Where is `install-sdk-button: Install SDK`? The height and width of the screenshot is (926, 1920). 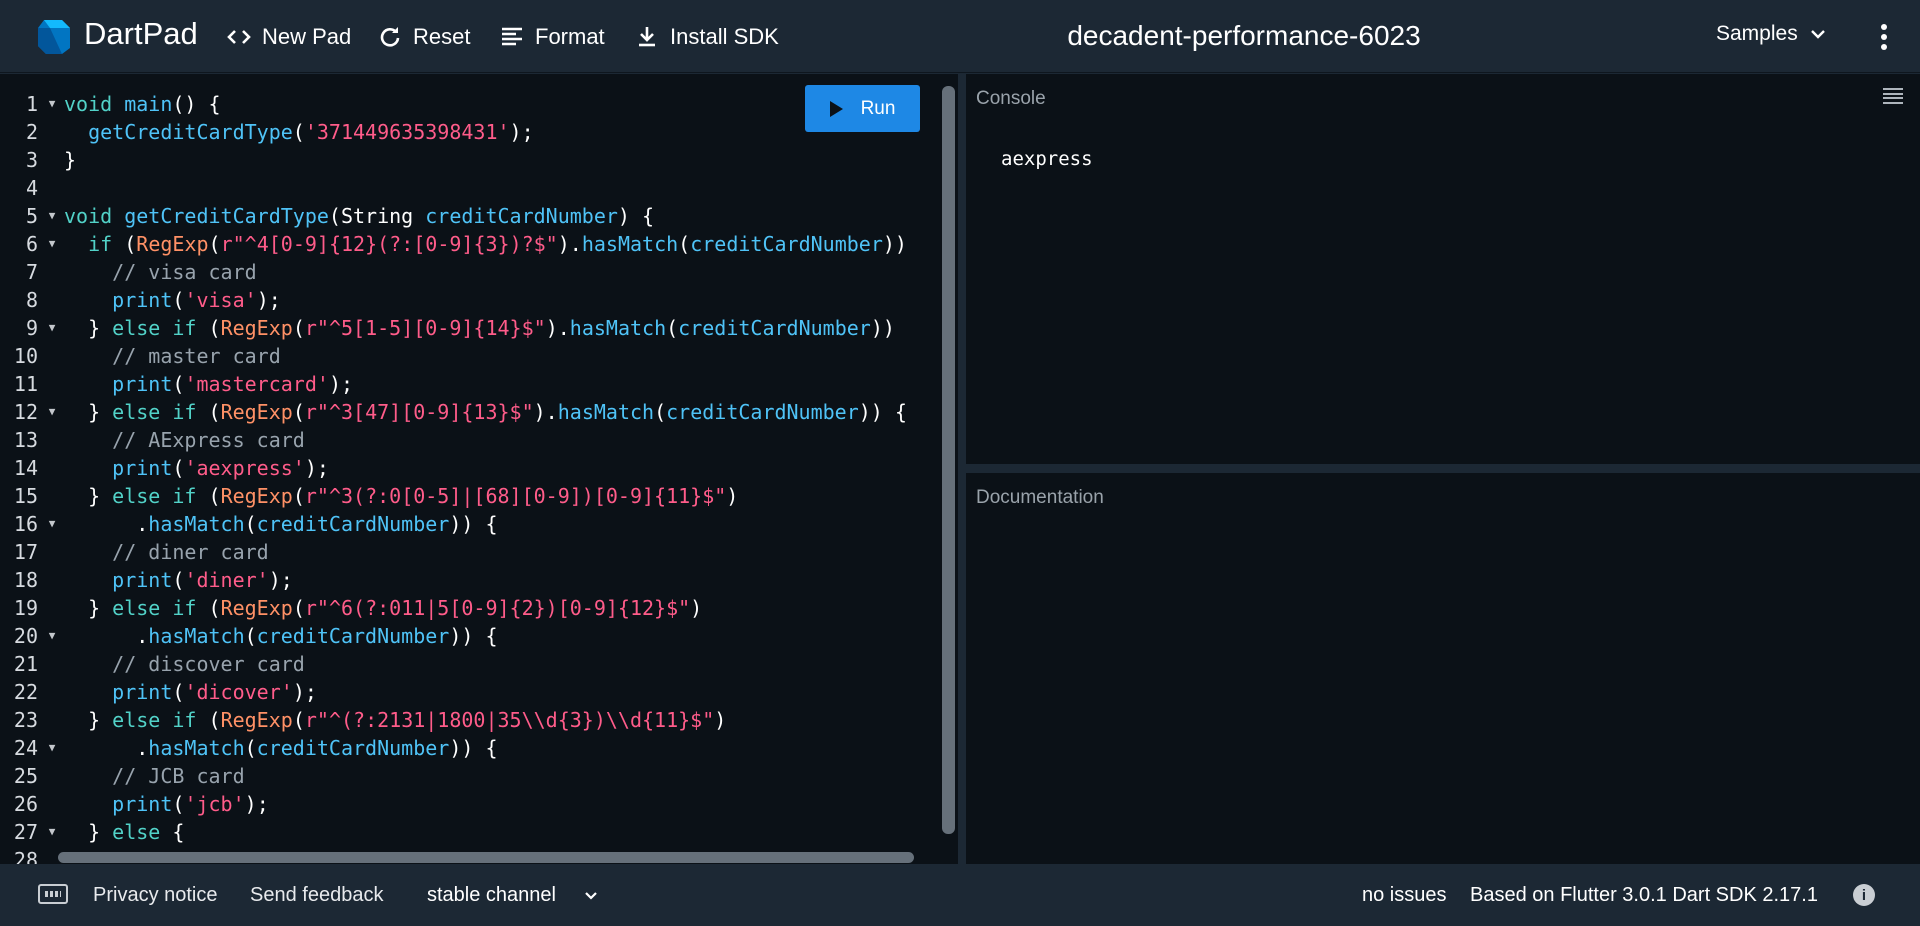 install-sdk-button: Install SDK is located at coordinates (706, 37).